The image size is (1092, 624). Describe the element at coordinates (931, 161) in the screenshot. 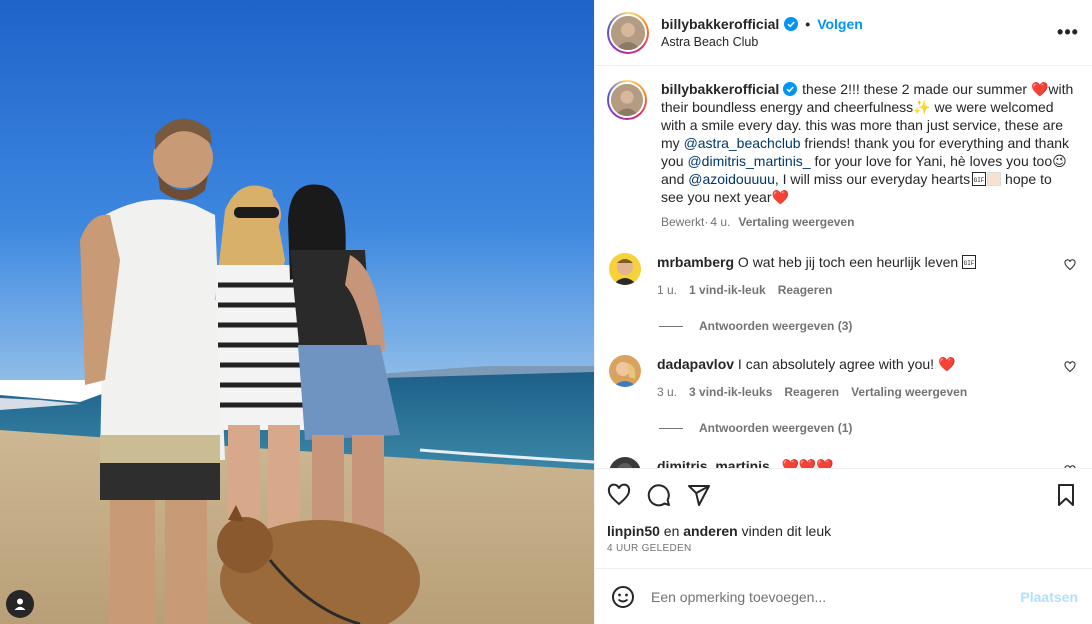

I see `caption-segment: for your love for Yani, hè loves you too` at that location.